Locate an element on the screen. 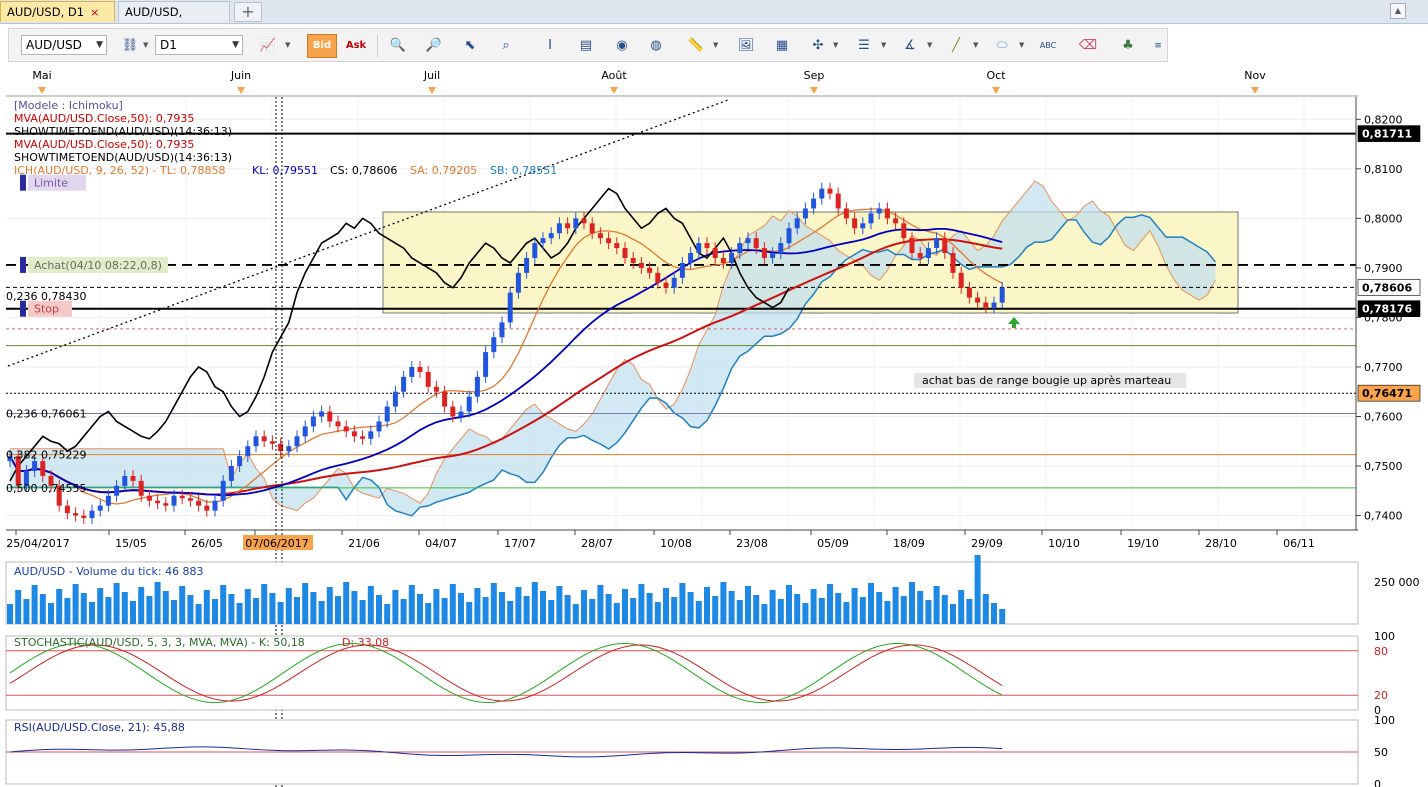 This screenshot has height=787, width=1428. order-label: Limite is located at coordinates (51, 183).